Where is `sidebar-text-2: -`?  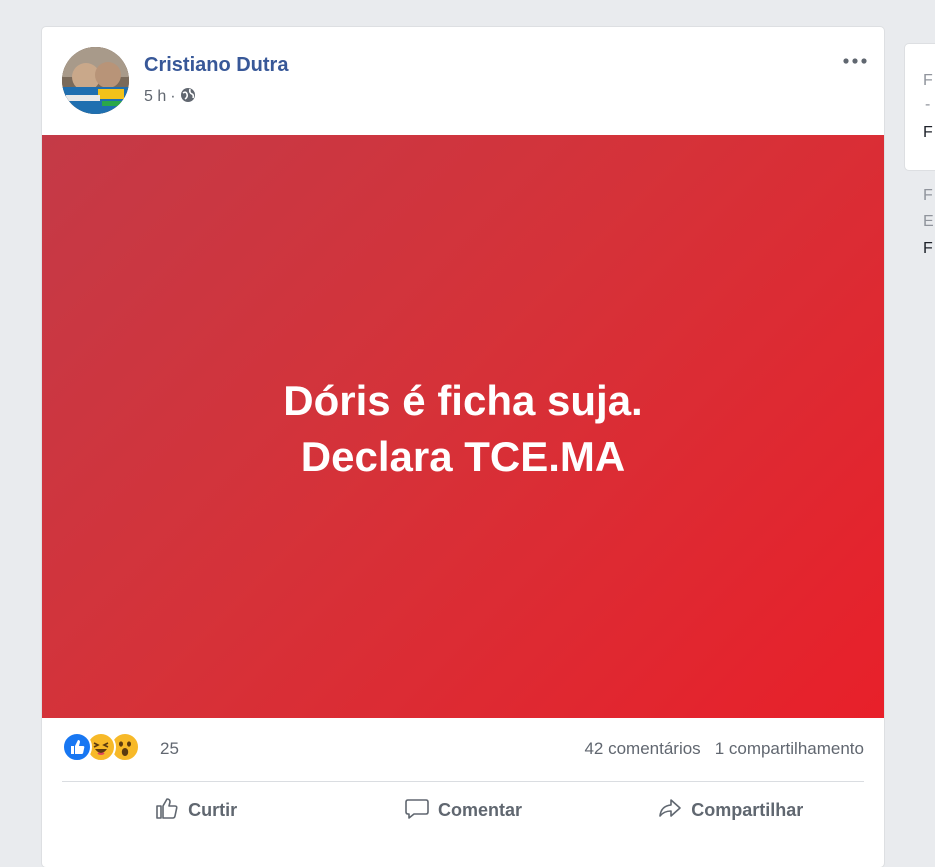
sidebar-text-2: - is located at coordinates (928, 104).